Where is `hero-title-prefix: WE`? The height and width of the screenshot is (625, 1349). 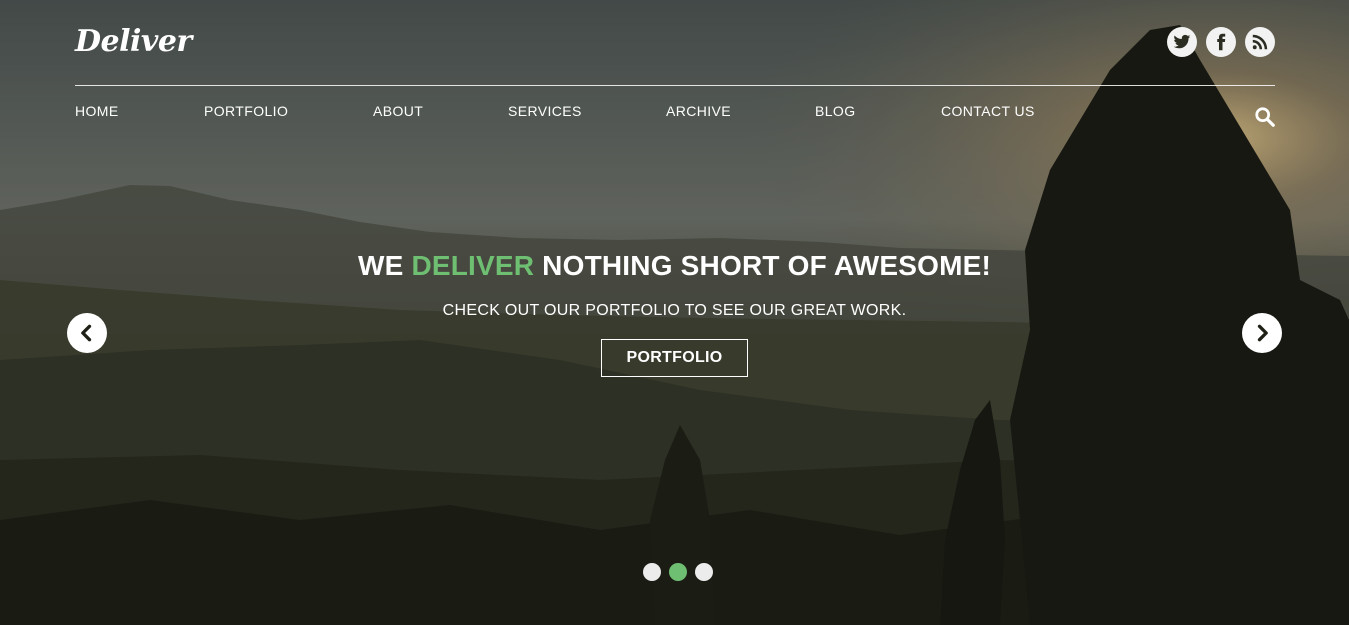
hero-title-prefix: WE is located at coordinates (384, 265).